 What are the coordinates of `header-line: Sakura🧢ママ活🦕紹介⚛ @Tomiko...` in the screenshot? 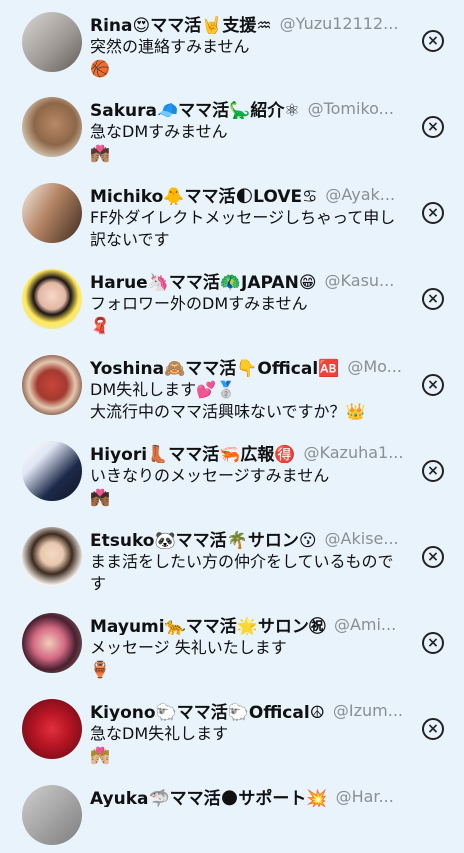 It's located at (249, 108).